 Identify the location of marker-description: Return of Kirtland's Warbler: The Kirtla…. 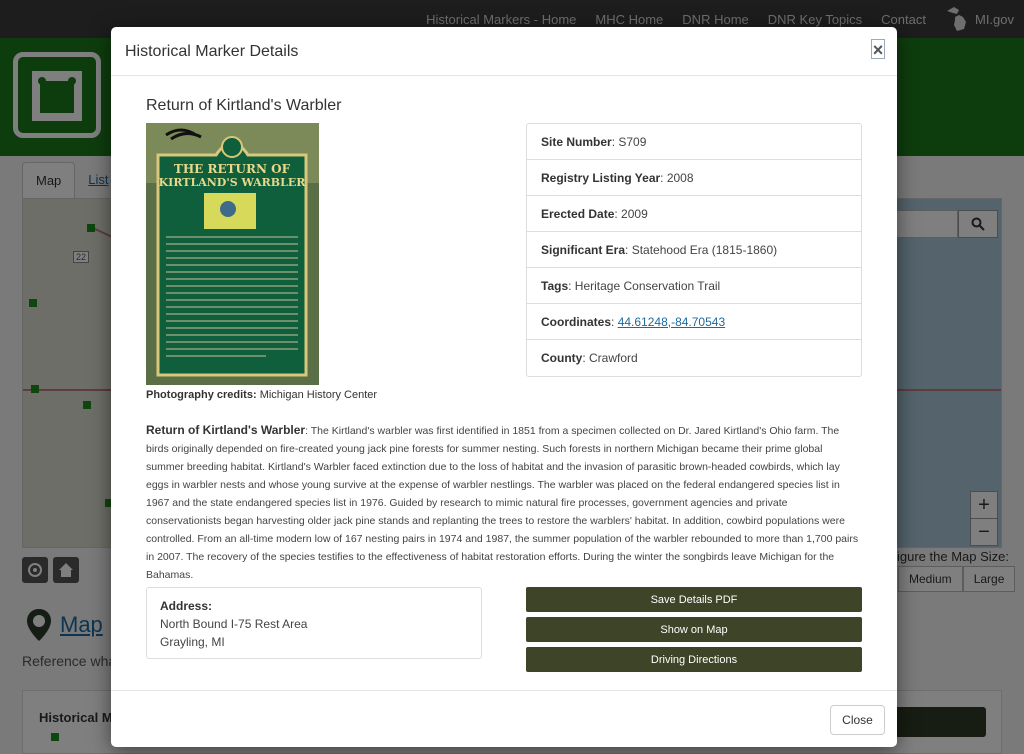
(502, 502).